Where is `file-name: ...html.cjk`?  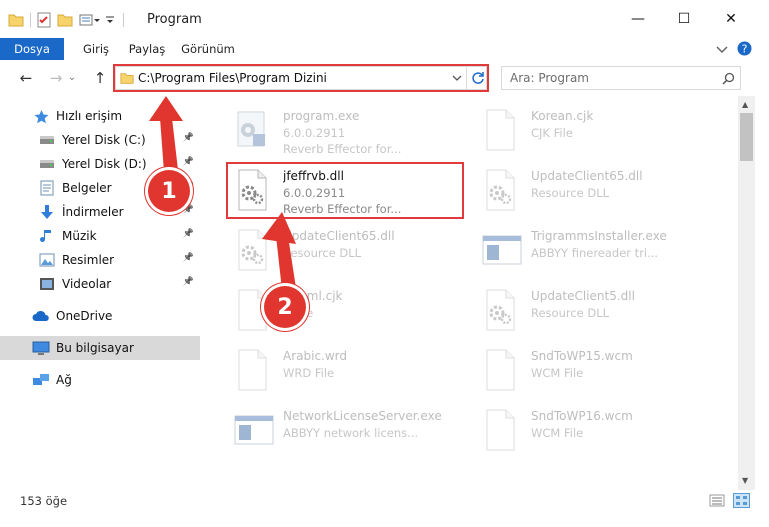 file-name: ...html.cjk is located at coordinates (313, 296).